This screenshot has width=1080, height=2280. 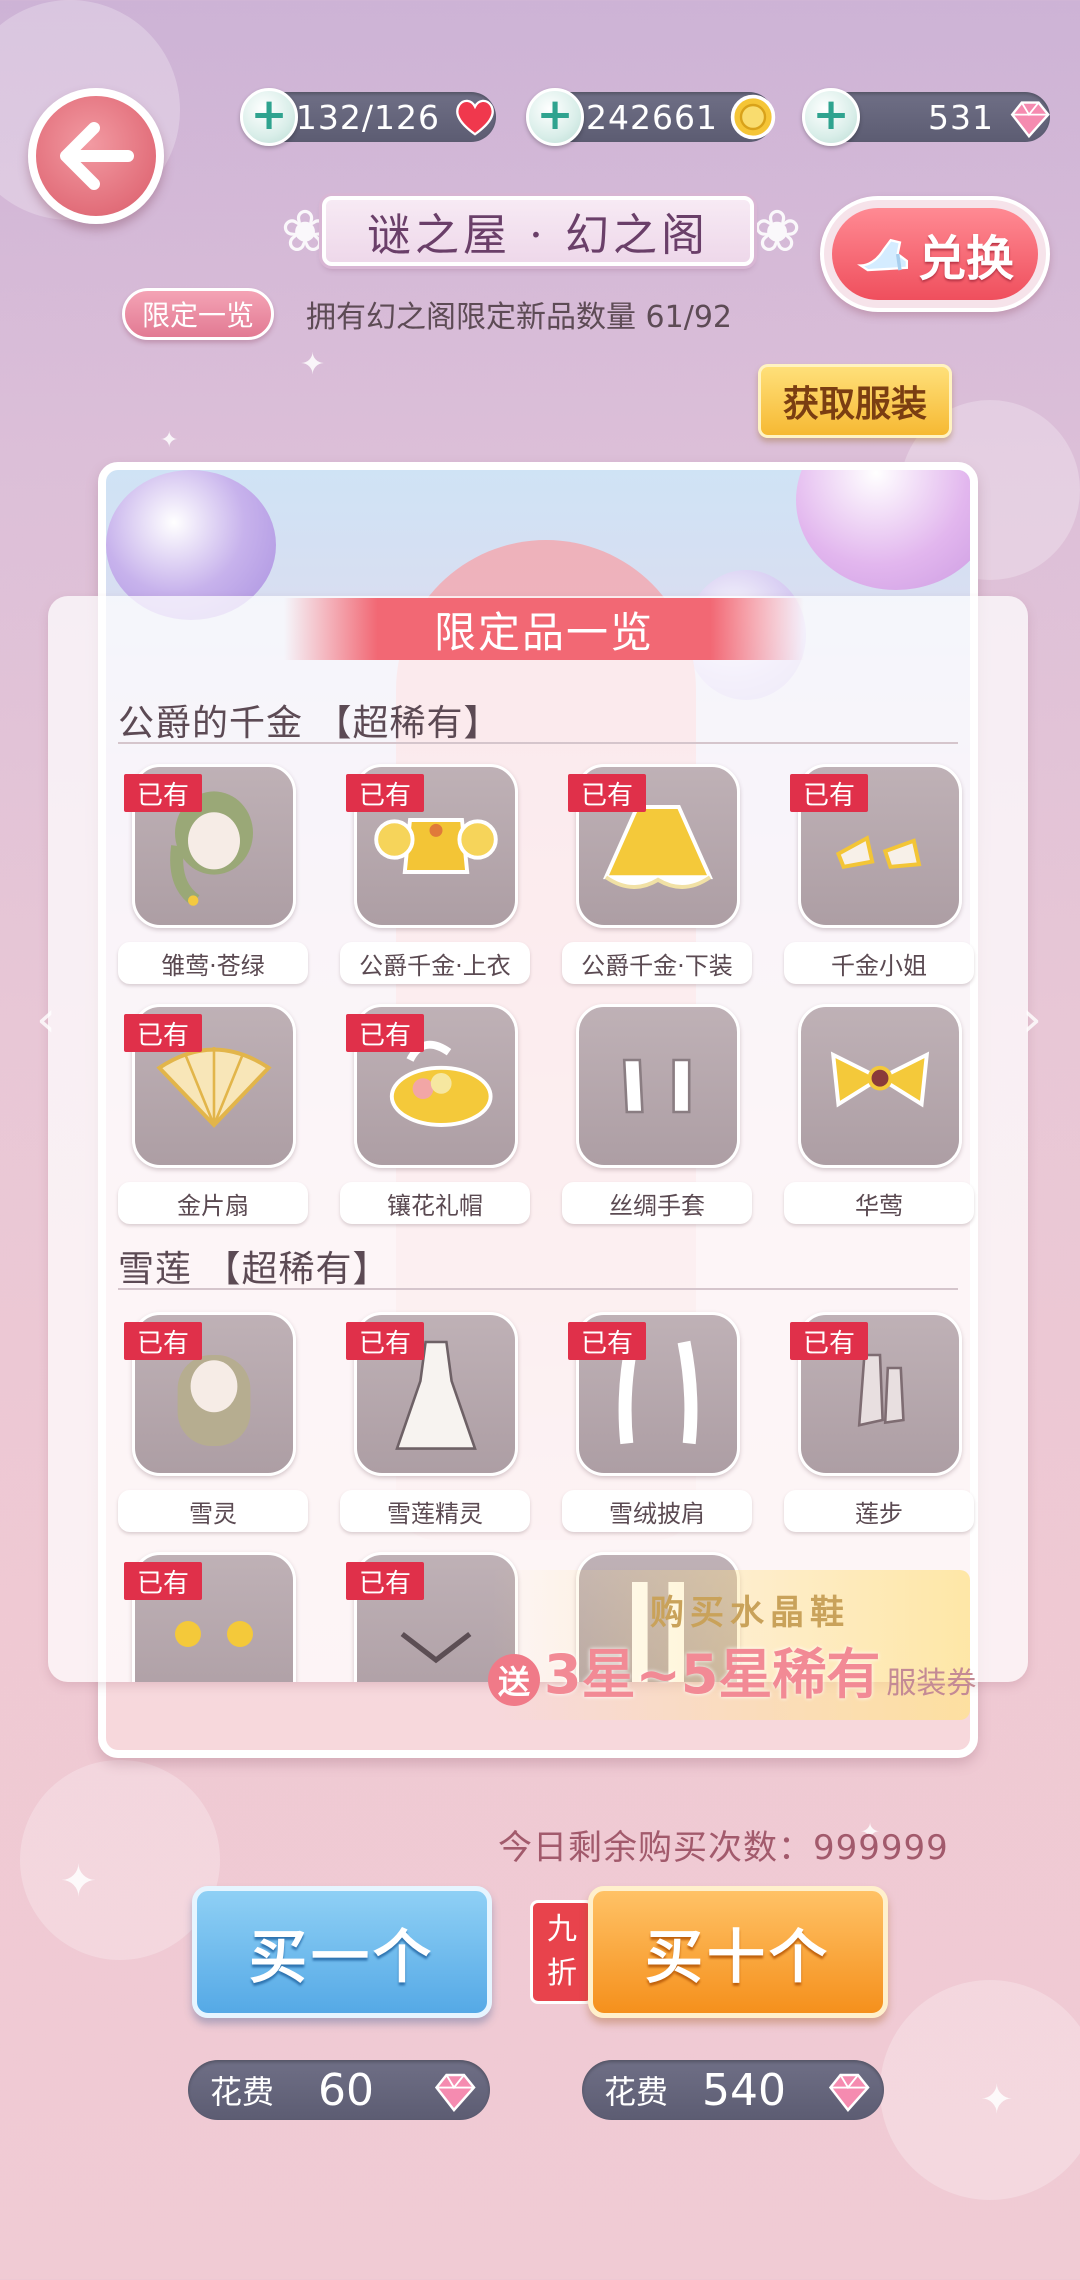 I want to click on item-name: 丝绸手套, so click(x=657, y=1203).